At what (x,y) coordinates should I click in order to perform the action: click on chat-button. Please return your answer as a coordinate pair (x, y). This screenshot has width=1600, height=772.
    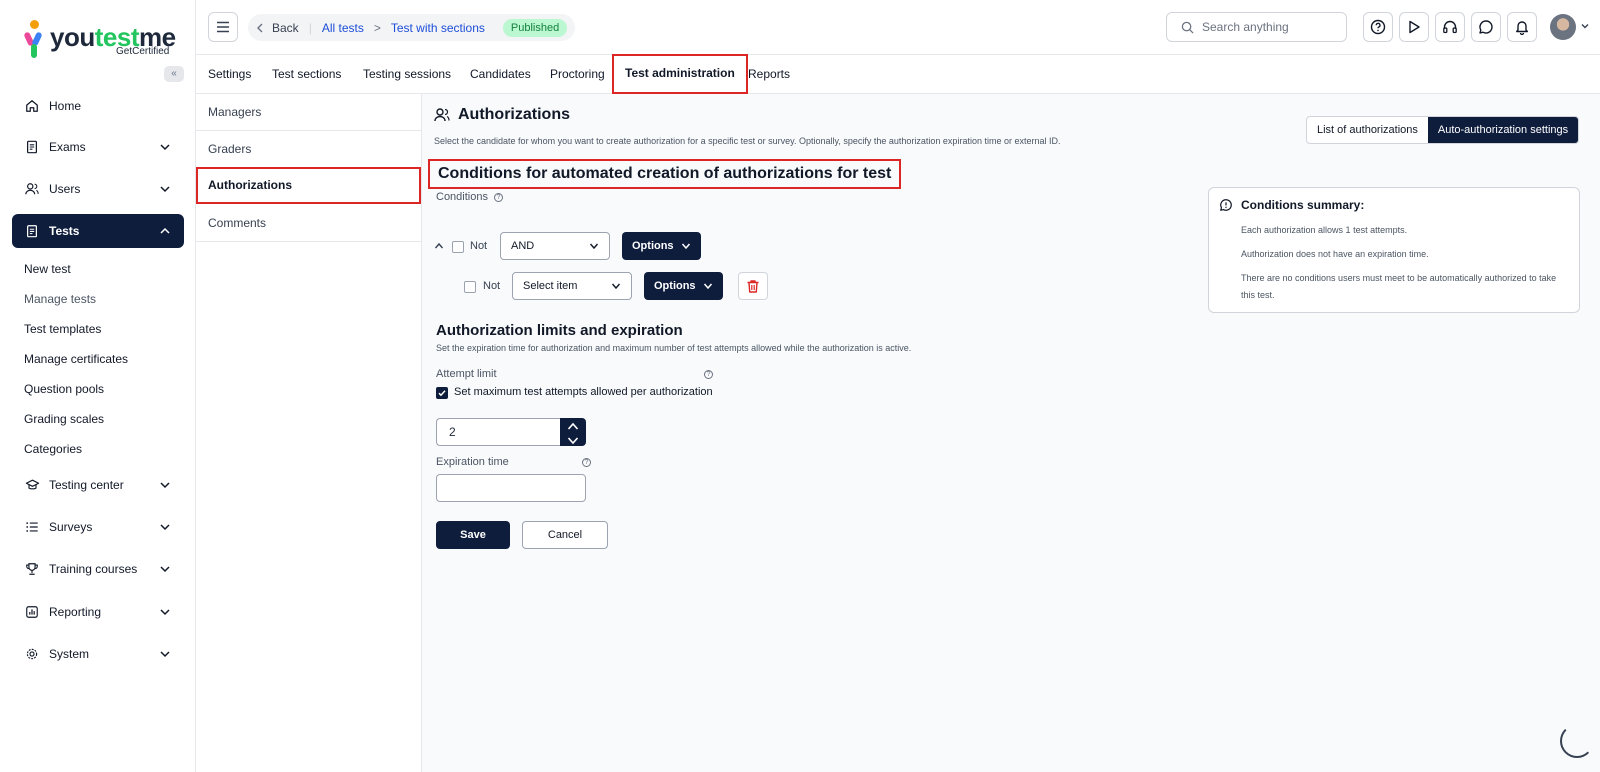
    Looking at the image, I should click on (1486, 27).